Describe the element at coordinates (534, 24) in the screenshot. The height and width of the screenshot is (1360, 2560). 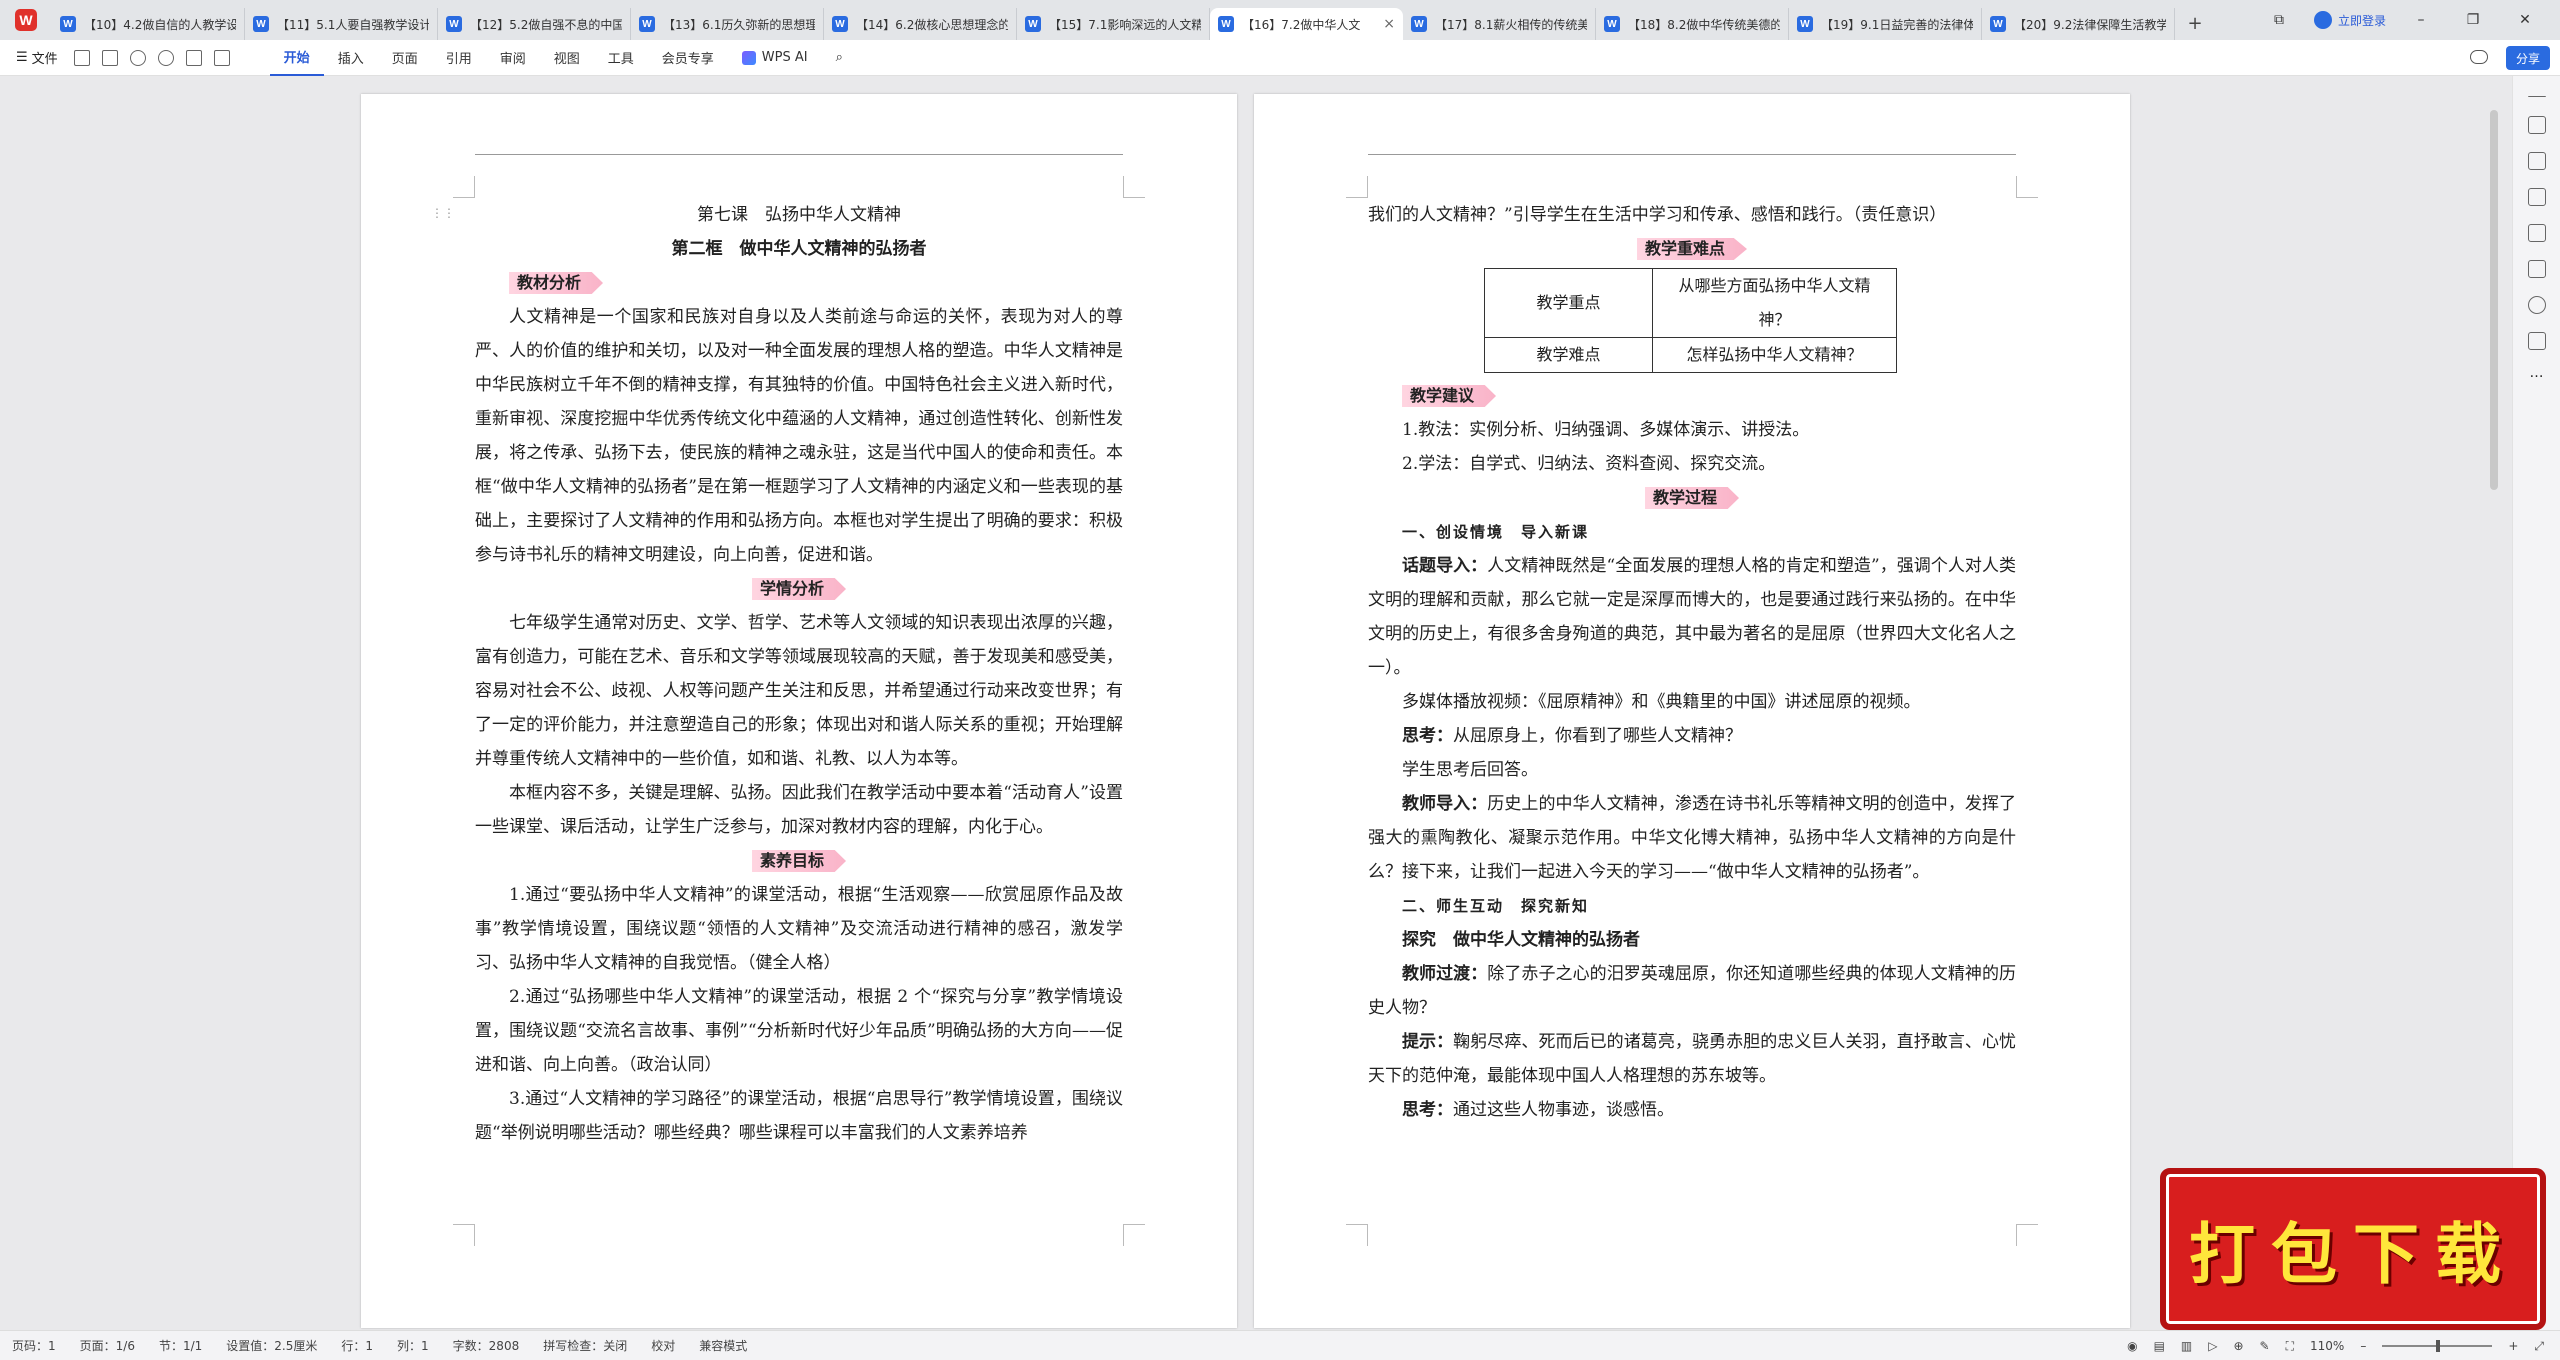
I see `doc-tab: W 【12】5.2做自强不息的中国` at that location.